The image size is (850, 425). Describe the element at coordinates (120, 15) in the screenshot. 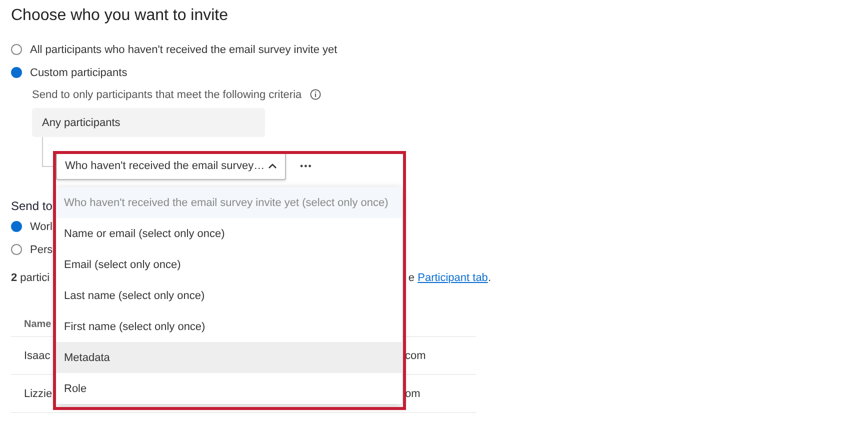

I see `page-heading: Choose who you want to invite` at that location.